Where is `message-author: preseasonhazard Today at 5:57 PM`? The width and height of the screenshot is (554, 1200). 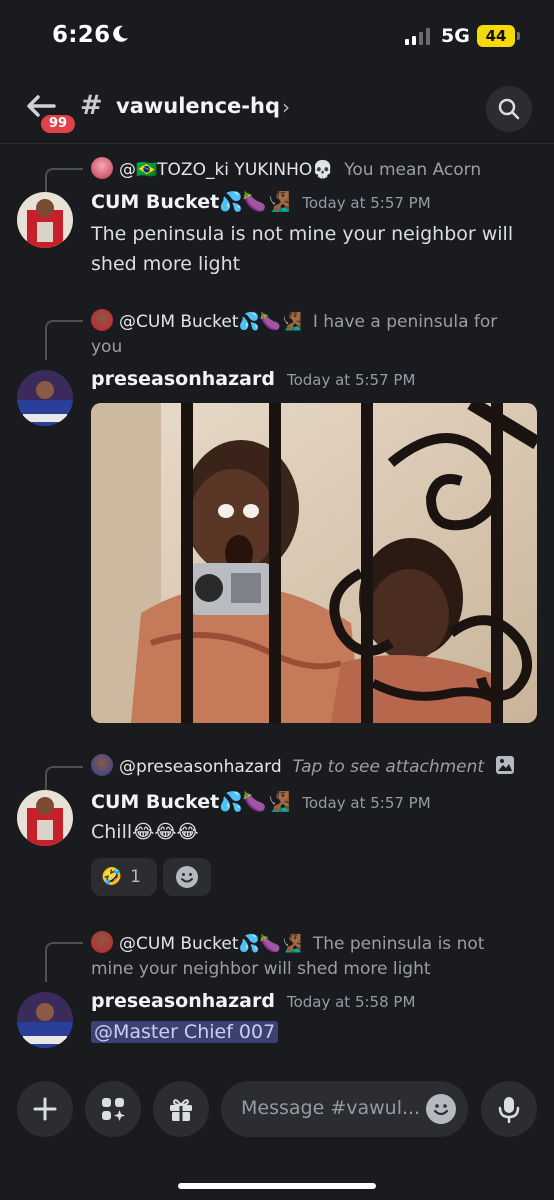
message-author: preseasonhazard Today at 5:57 PM is located at coordinates (253, 379).